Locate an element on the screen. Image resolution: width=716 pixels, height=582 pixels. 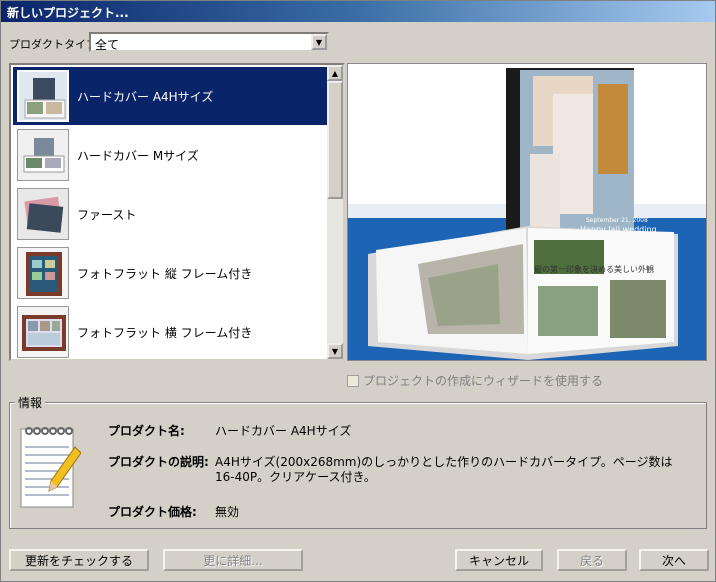
list-item-label: ファースト is located at coordinates (107, 214).